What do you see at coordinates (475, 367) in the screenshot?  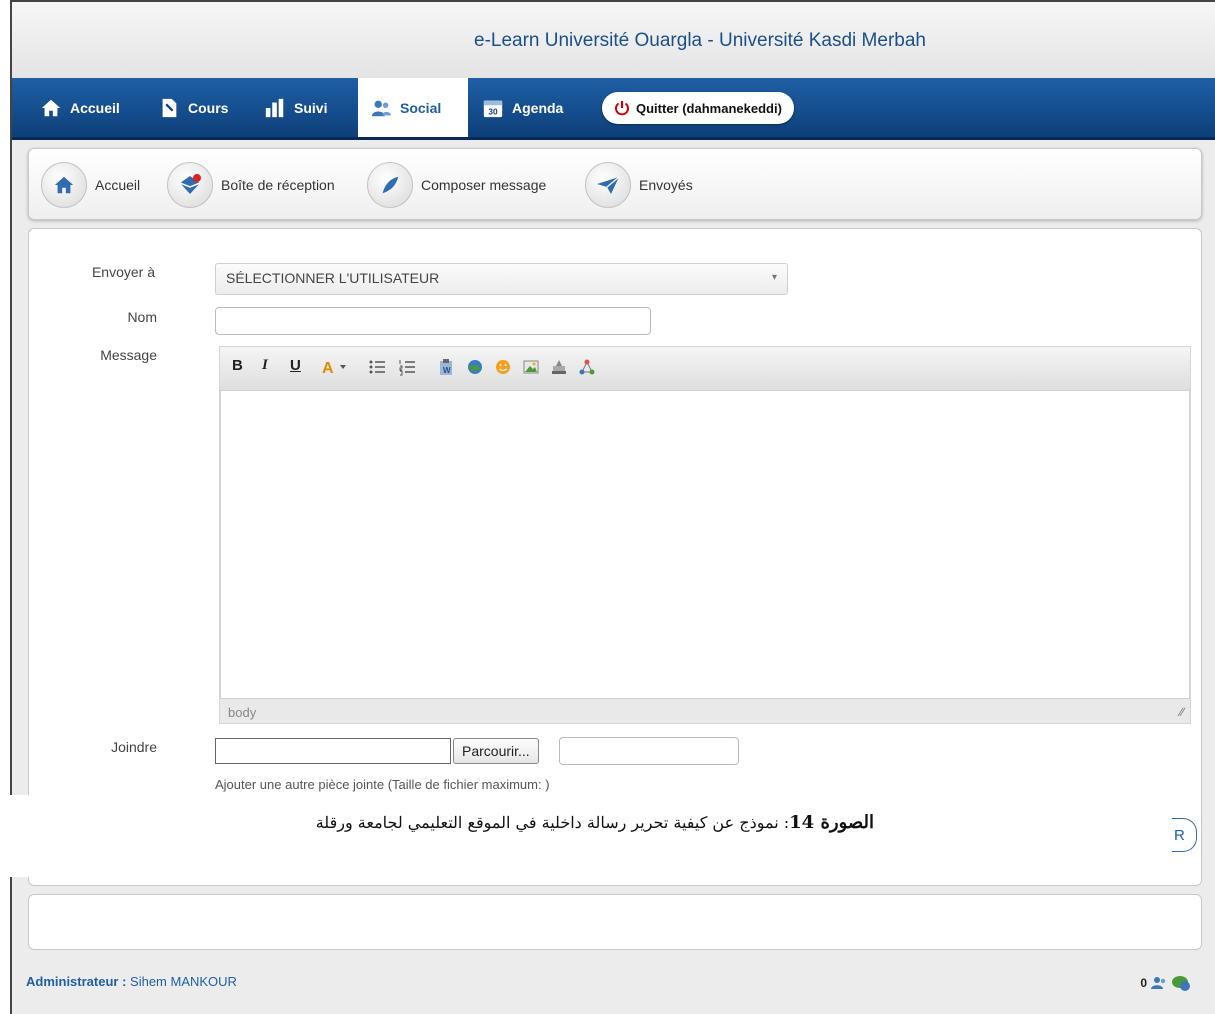 I see `link-globe-icon` at bounding box center [475, 367].